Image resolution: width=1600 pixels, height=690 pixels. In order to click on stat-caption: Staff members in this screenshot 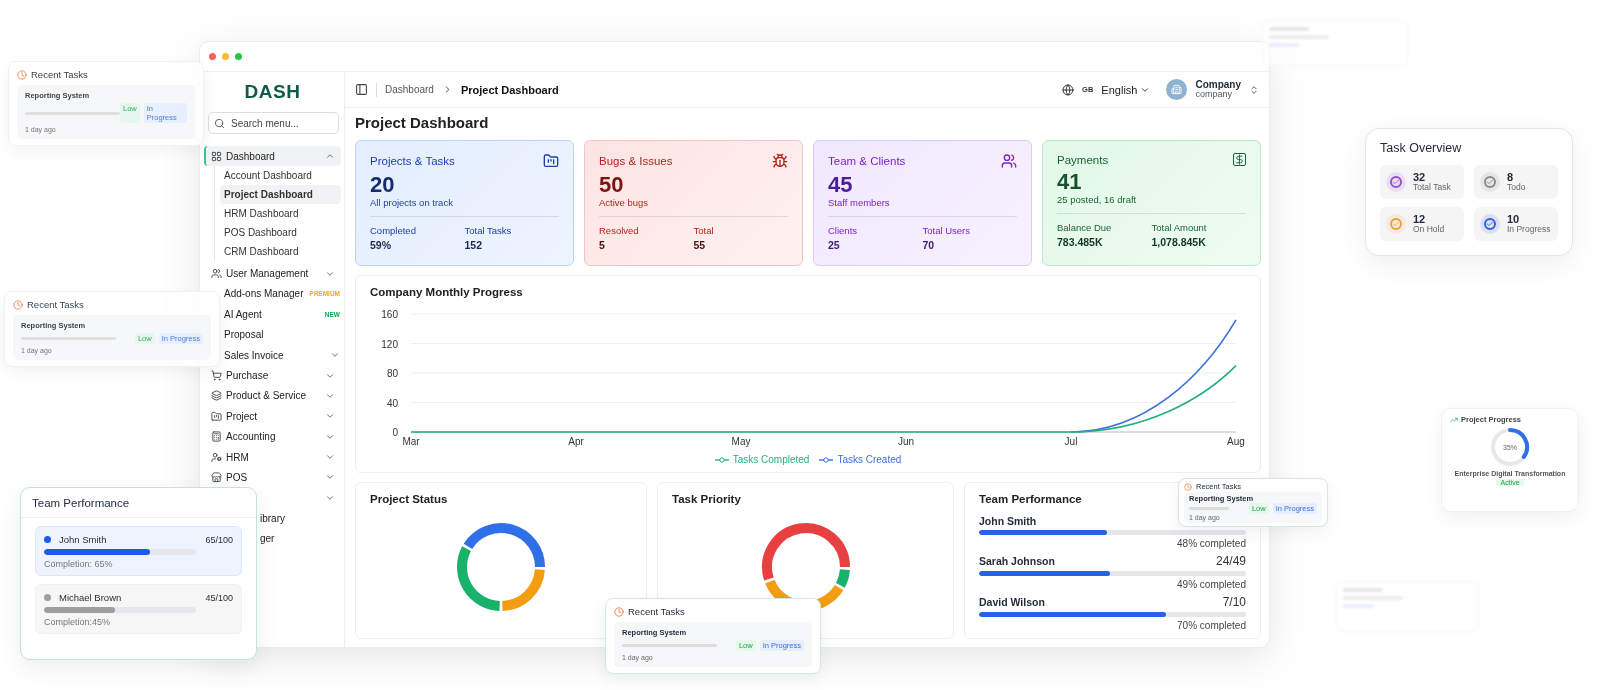, I will do `click(922, 207)`.